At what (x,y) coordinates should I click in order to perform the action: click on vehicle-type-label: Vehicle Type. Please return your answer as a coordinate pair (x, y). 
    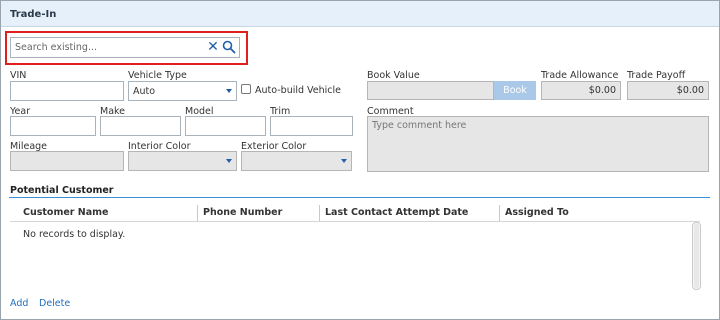
    Looking at the image, I should click on (157, 75).